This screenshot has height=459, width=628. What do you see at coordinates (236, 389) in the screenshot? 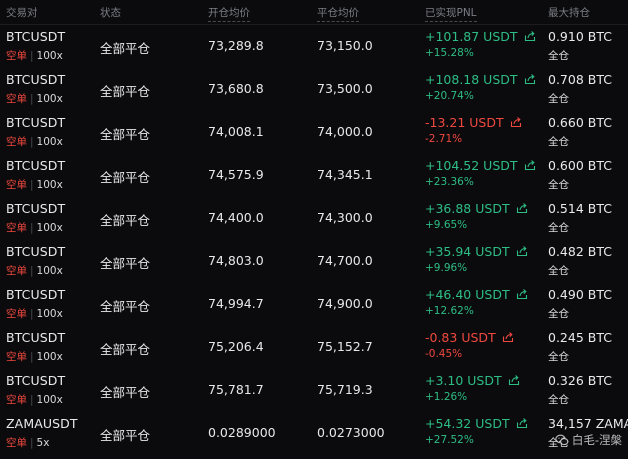
I see `open-avg-price: 75,781.7` at bounding box center [236, 389].